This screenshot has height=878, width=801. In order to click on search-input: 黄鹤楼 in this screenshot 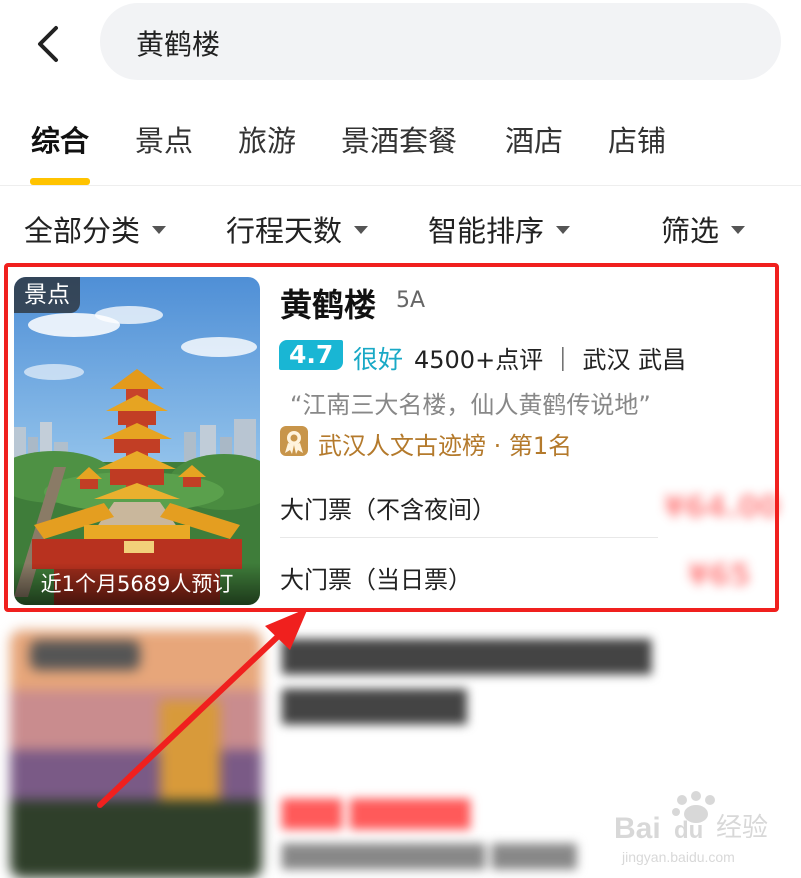, I will do `click(440, 41)`.